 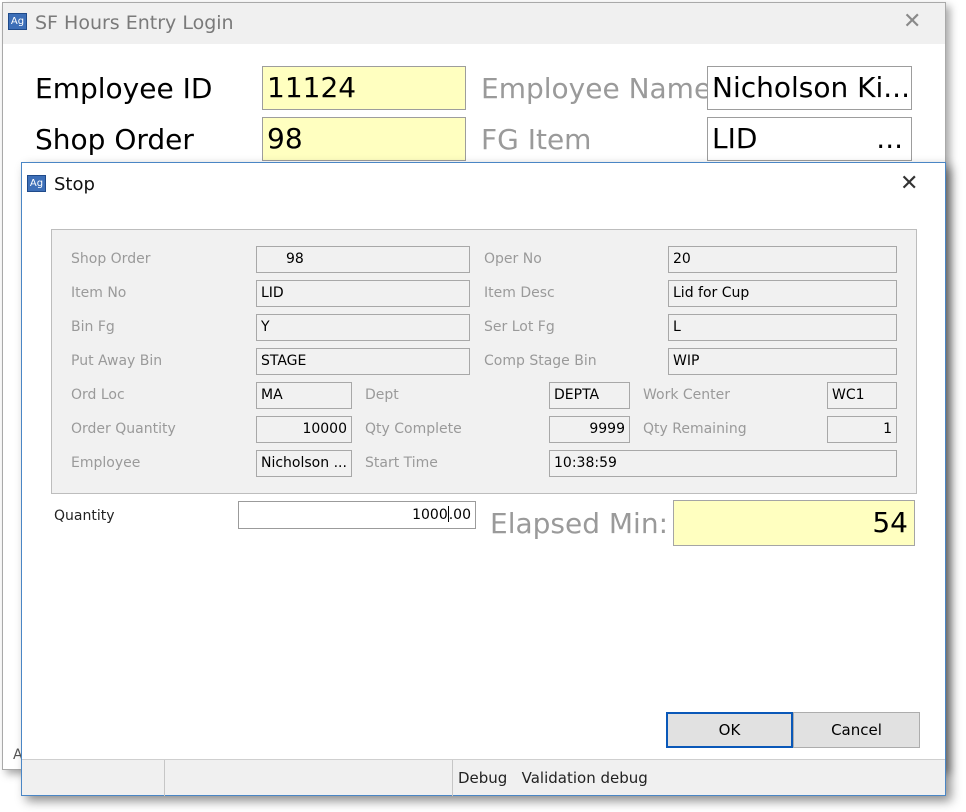 I want to click on comp-stage-bin-field: WIP, so click(x=782, y=361).